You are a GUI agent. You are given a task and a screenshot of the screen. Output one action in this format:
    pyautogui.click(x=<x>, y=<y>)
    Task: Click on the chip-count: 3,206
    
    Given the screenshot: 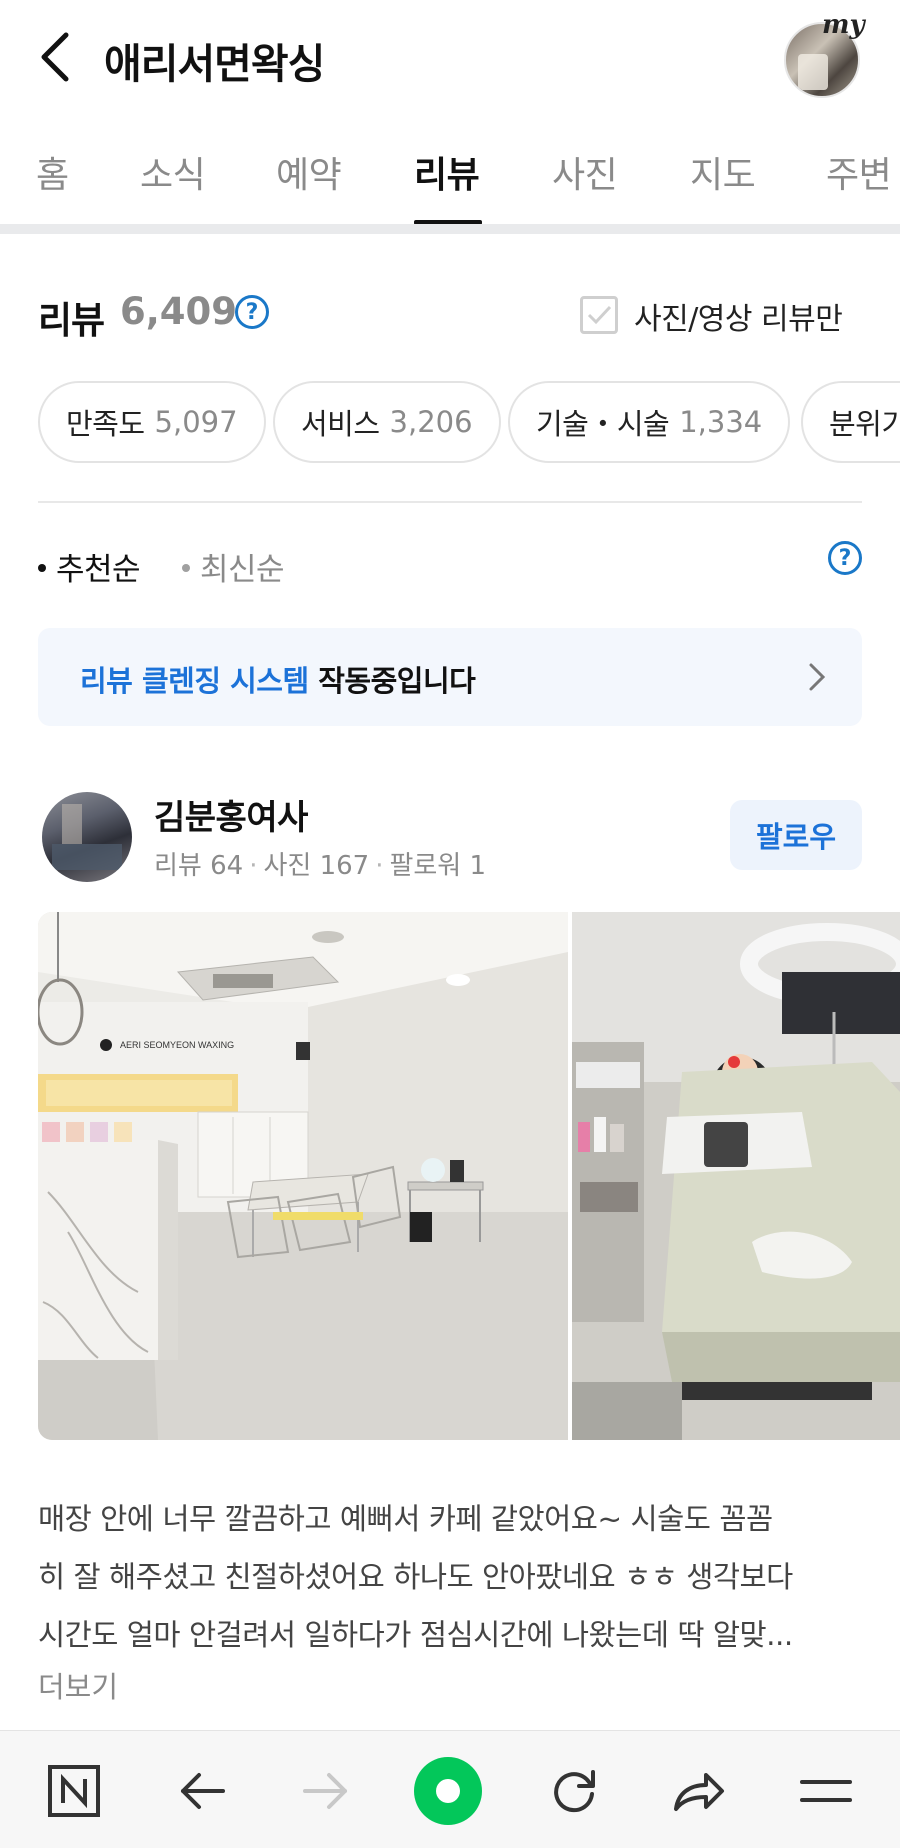 What is the action you would take?
    pyautogui.click(x=431, y=422)
    